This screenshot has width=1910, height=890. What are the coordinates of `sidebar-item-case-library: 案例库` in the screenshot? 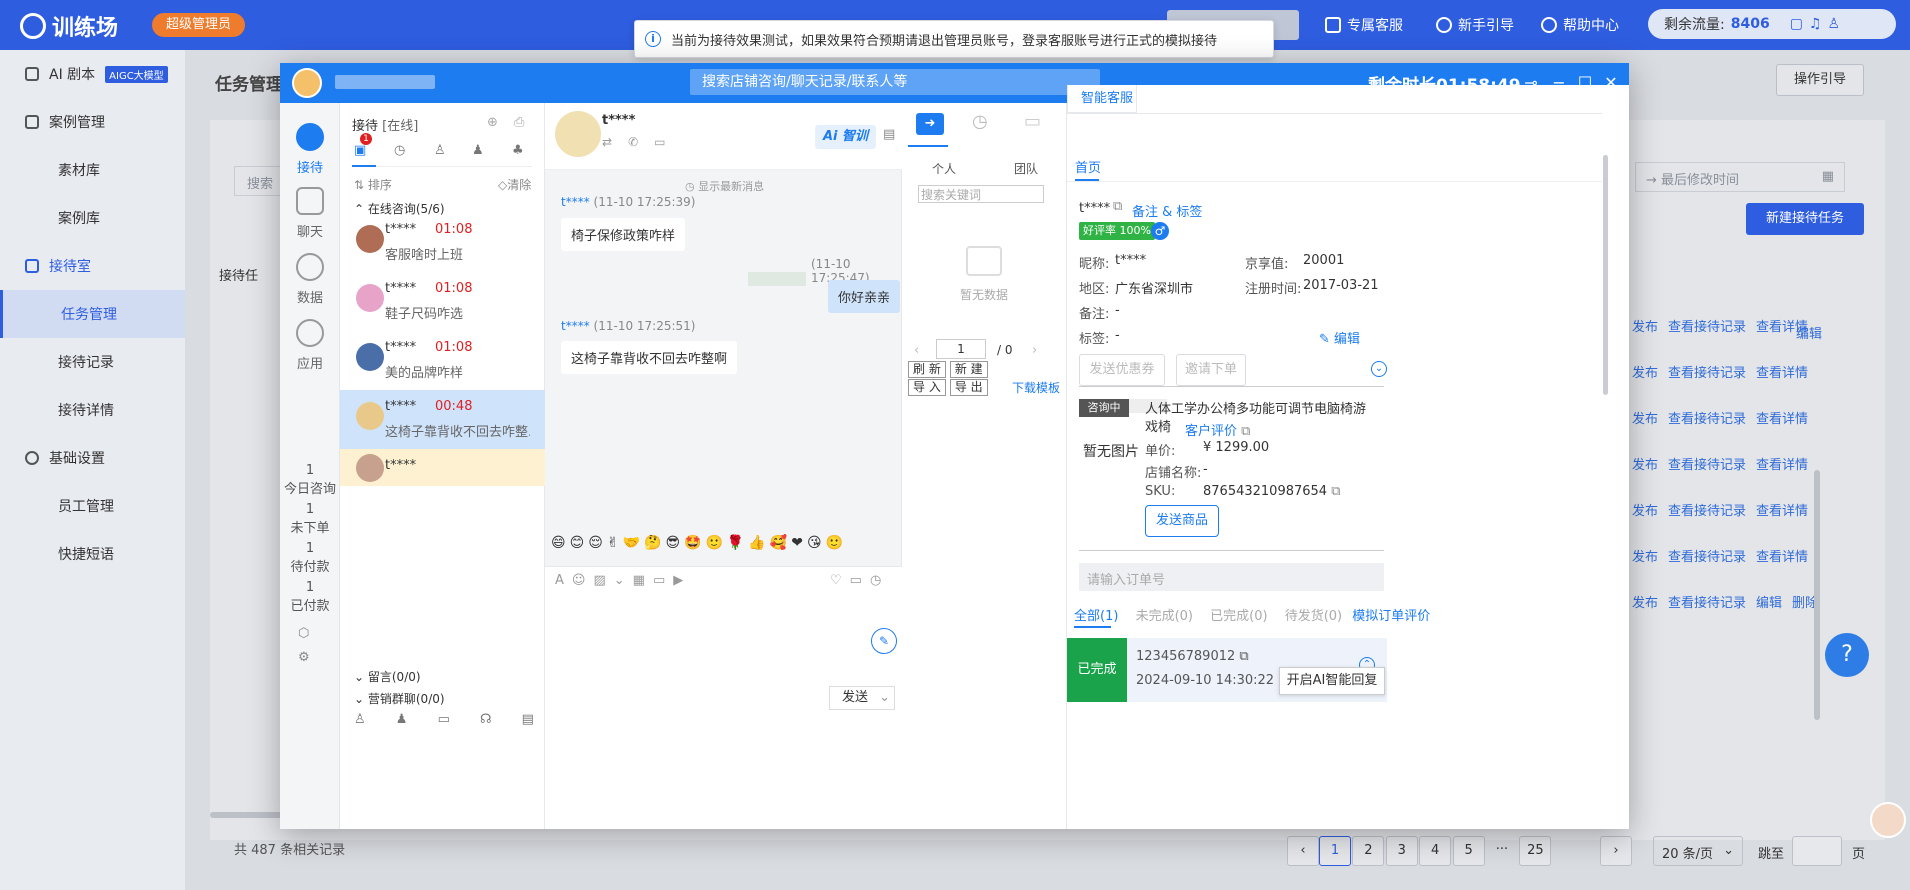 It's located at (92, 218).